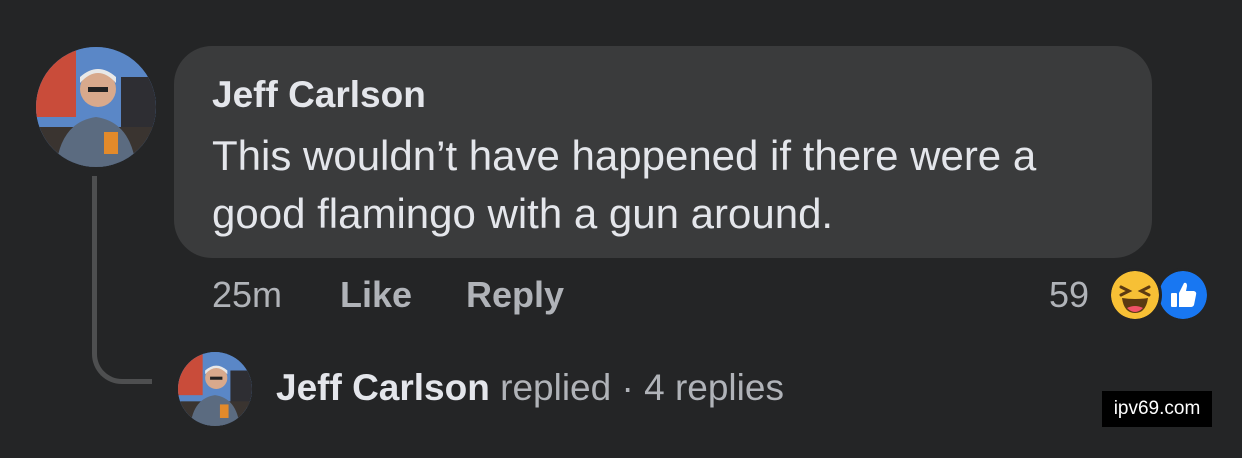 The image size is (1242, 458). I want to click on reply-author-avatar, so click(215, 389).